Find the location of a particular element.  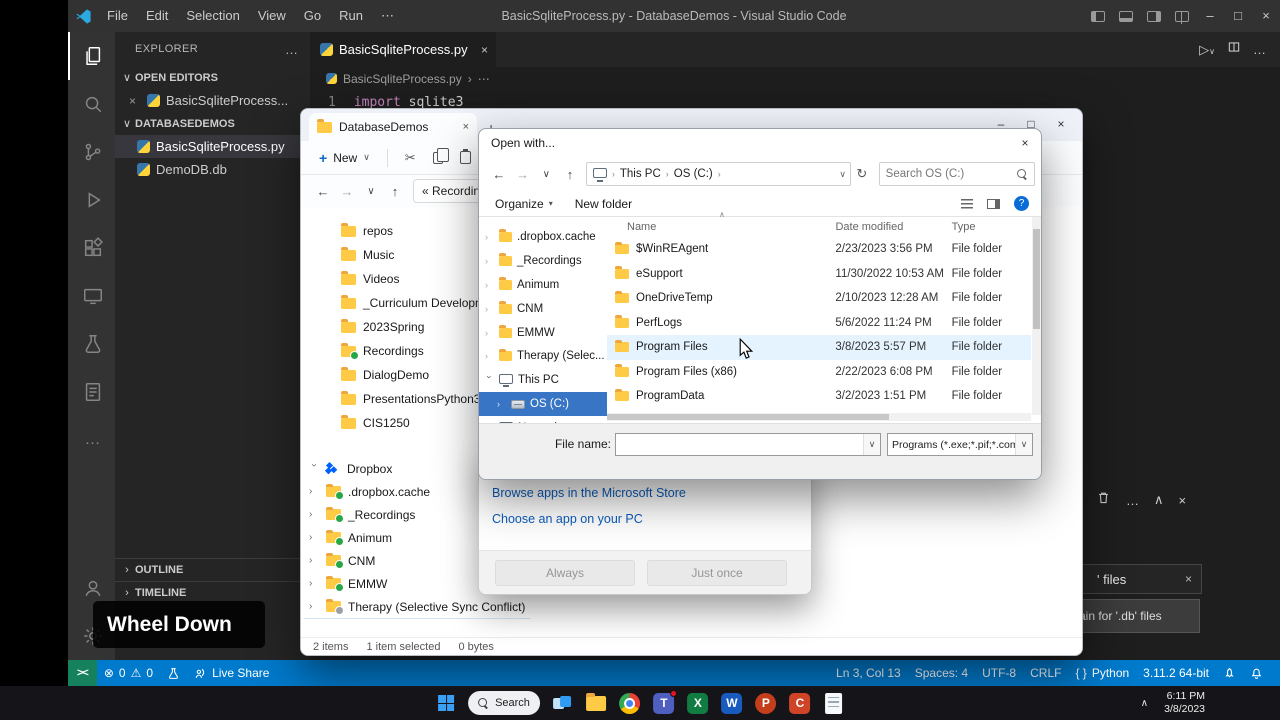

copy-icon is located at coordinates (440, 155).